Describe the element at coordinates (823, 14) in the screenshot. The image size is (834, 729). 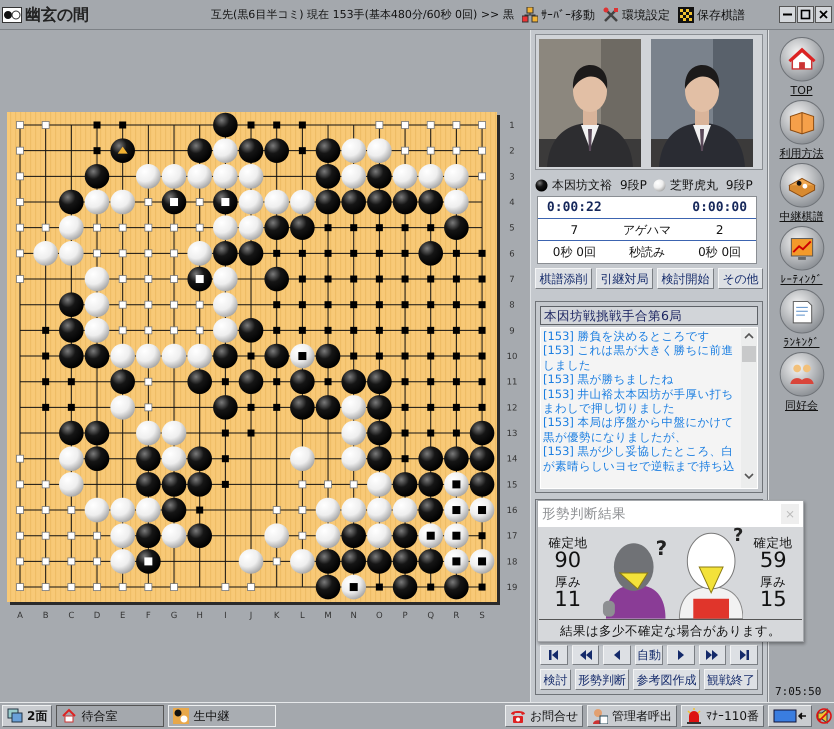
I see `close-button` at that location.